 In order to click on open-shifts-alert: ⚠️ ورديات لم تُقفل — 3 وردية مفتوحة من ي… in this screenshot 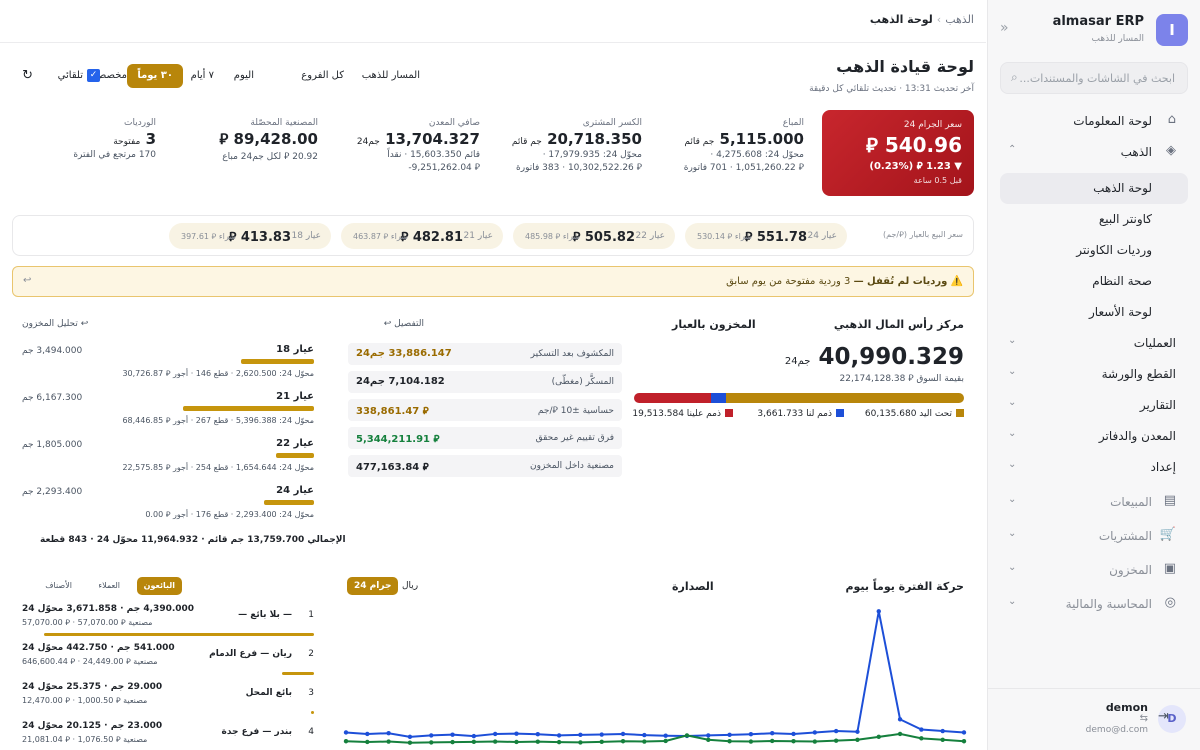, I will do `click(493, 281)`.